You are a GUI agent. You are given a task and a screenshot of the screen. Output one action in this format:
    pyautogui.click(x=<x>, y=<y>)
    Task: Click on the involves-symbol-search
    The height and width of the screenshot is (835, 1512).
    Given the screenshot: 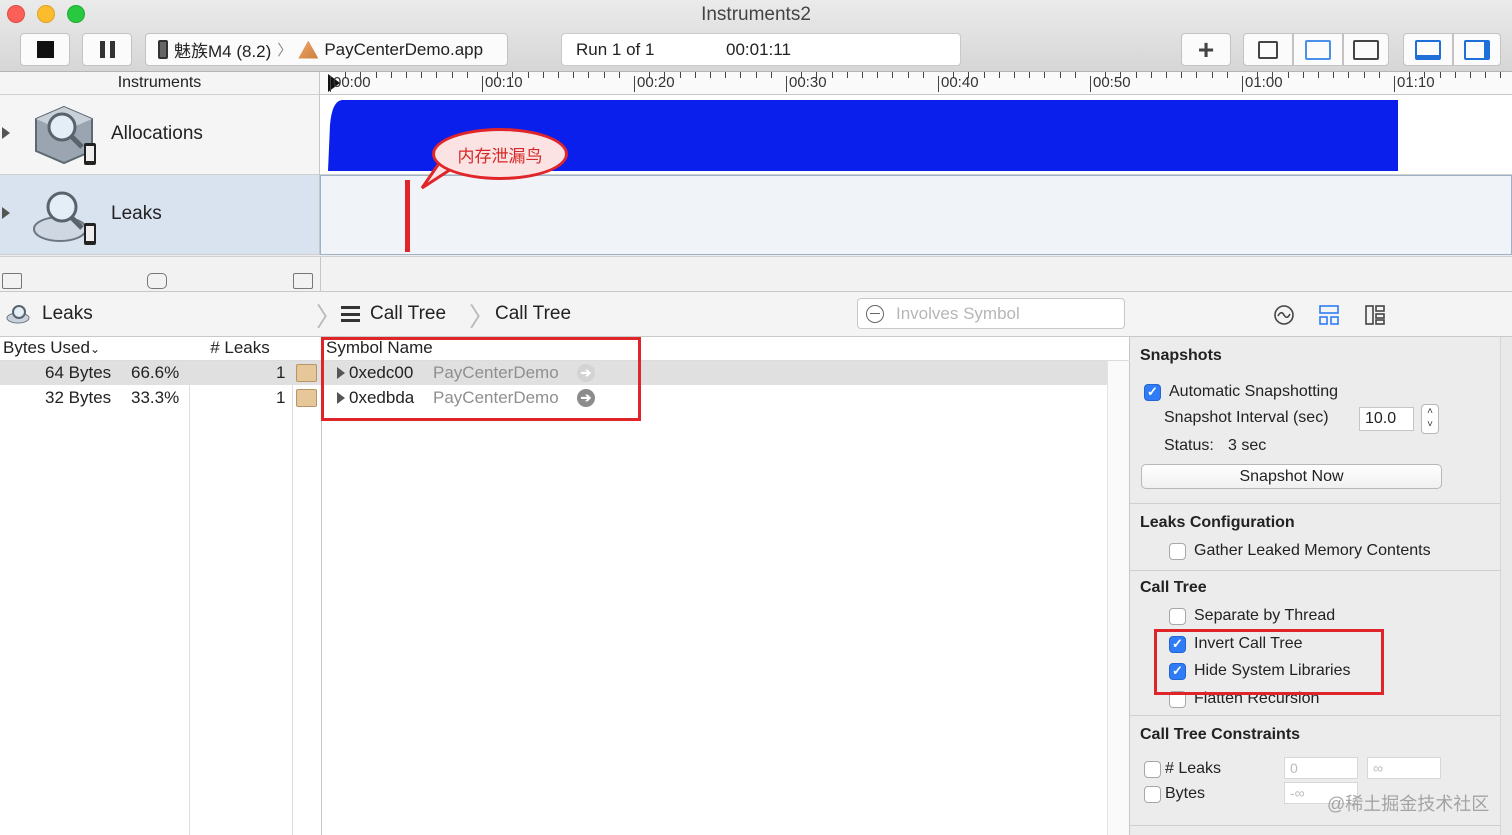 What is the action you would take?
    pyautogui.click(x=991, y=313)
    